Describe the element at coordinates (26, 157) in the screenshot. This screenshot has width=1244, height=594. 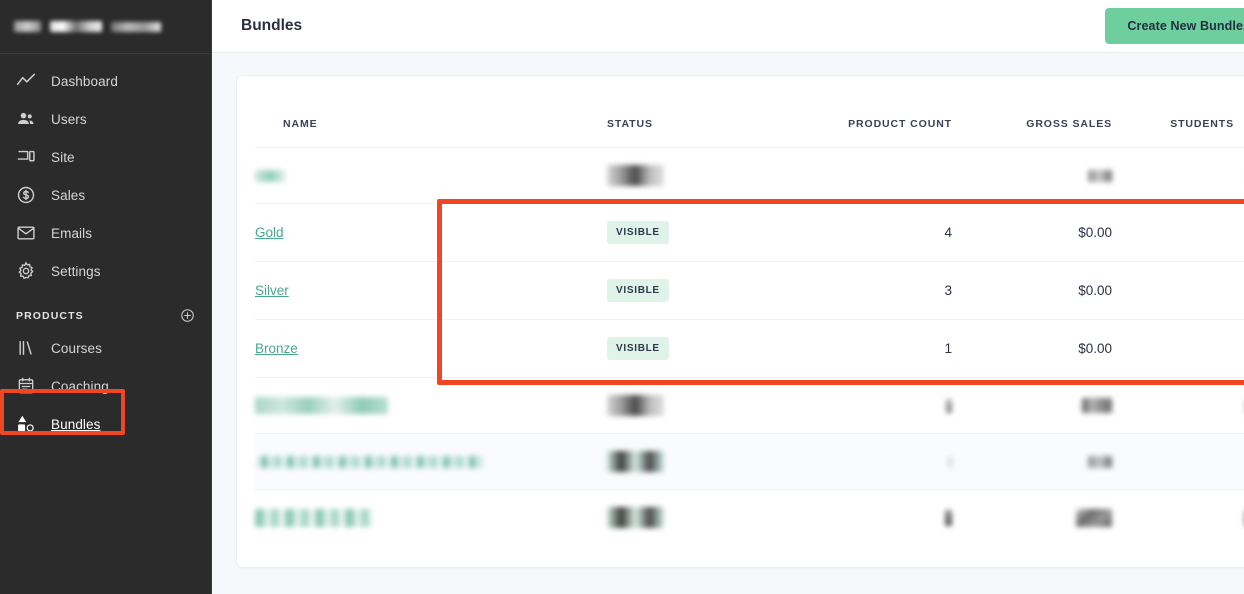
I see `devices-icon` at that location.